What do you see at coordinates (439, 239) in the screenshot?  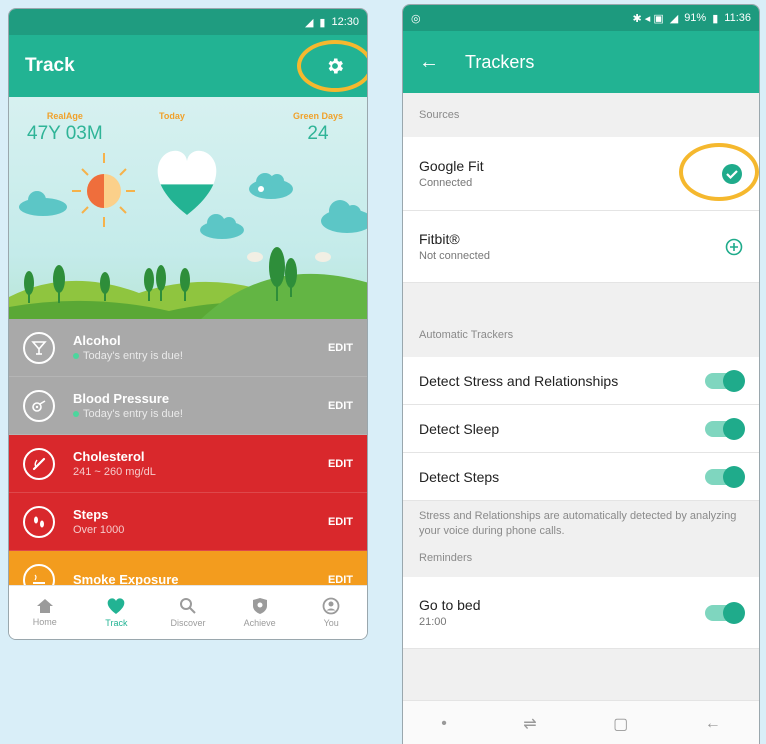 I see `source-name: Fitbit®` at bounding box center [439, 239].